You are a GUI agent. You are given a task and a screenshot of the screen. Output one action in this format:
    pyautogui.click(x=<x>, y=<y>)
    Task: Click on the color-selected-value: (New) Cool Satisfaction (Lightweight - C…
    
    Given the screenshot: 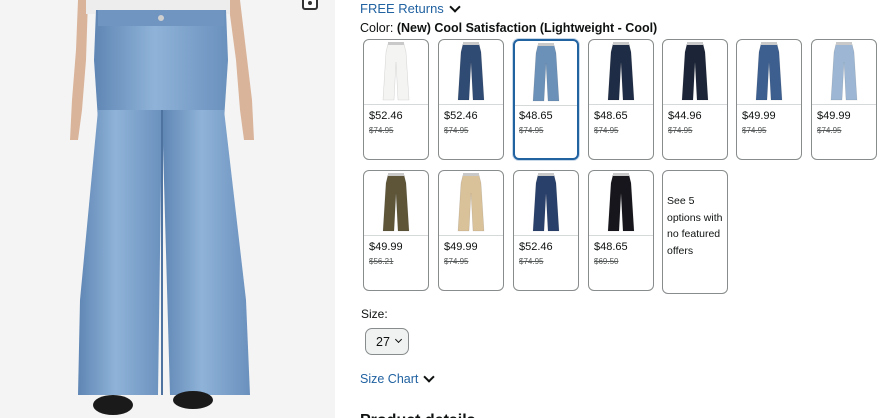 What is the action you would take?
    pyautogui.click(x=527, y=28)
    